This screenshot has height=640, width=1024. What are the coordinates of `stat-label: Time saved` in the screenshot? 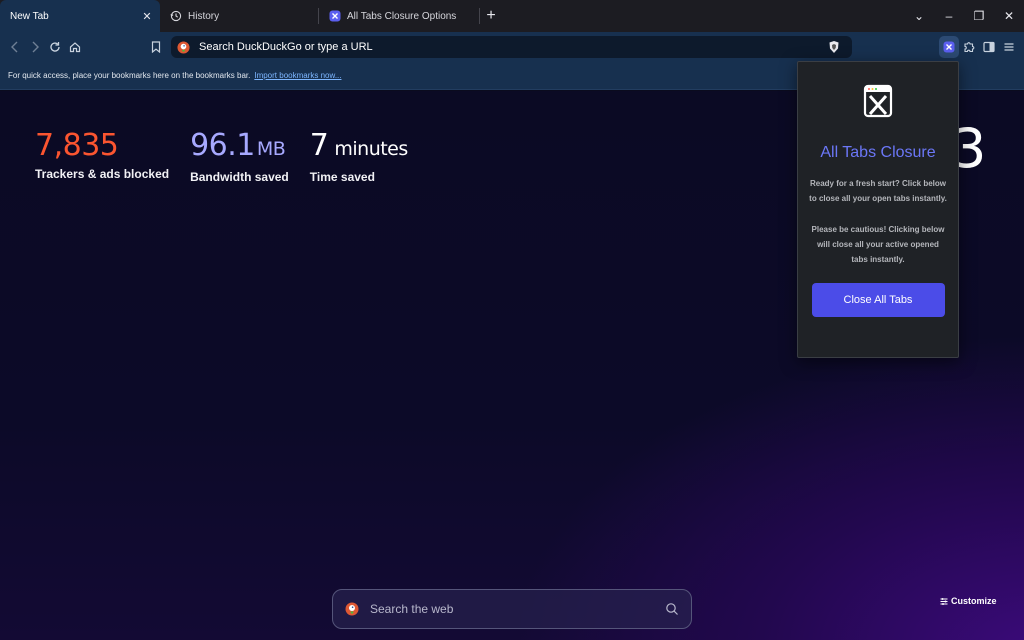 It's located at (342, 177).